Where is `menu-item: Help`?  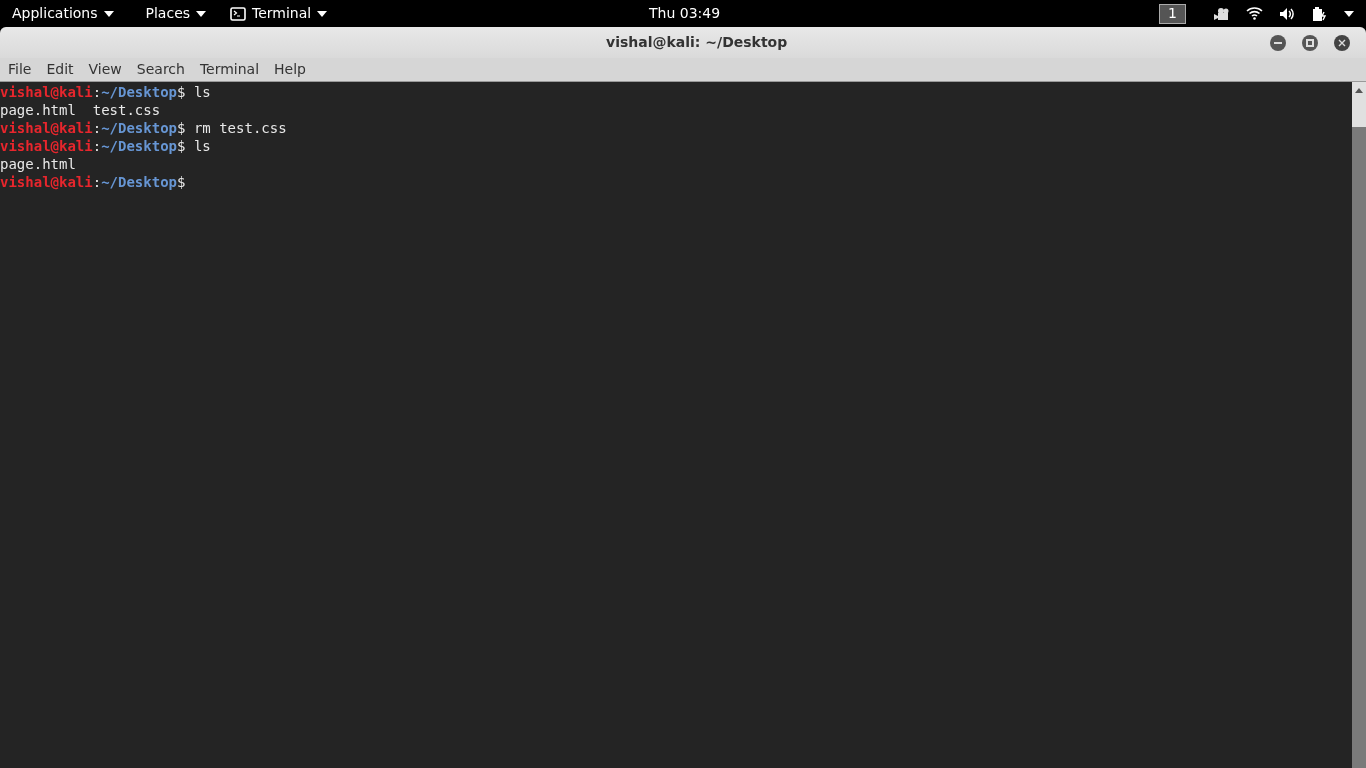 menu-item: Help is located at coordinates (290, 69).